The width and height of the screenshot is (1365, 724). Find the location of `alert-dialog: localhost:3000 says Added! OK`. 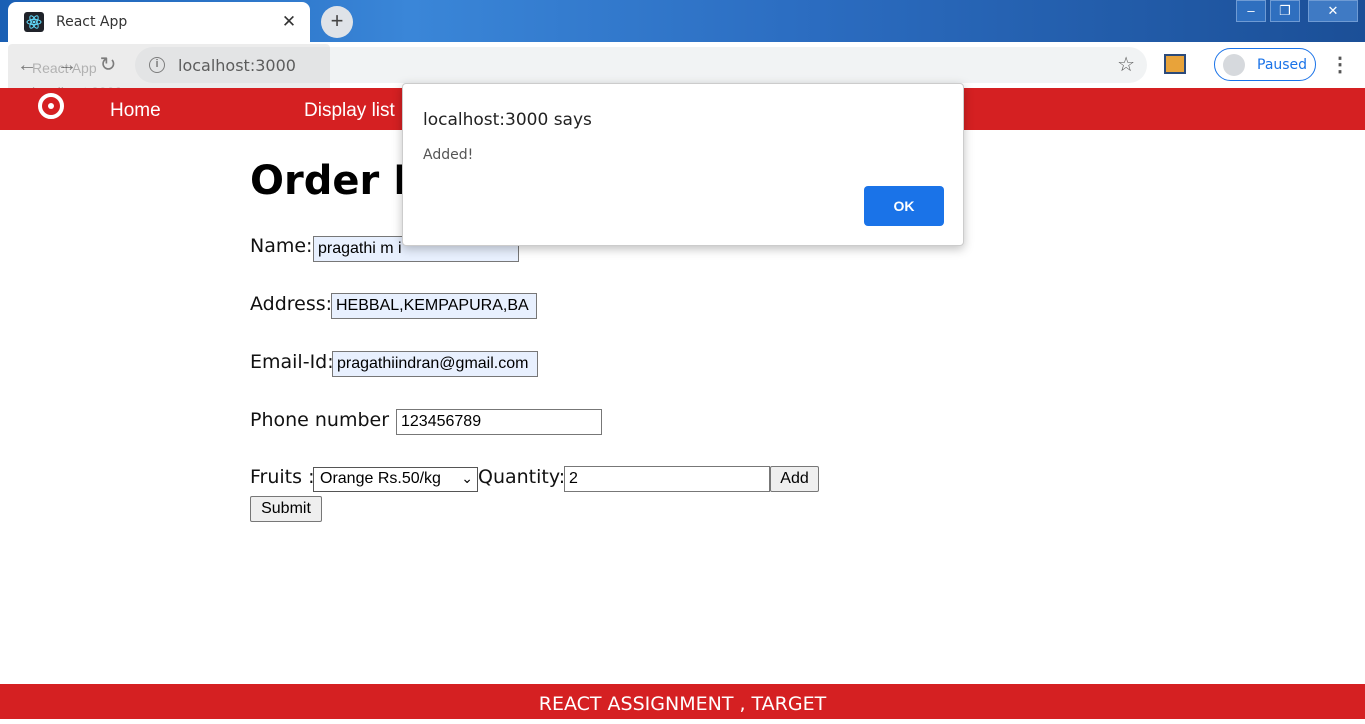

alert-dialog: localhost:3000 says Added! OK is located at coordinates (683, 164).